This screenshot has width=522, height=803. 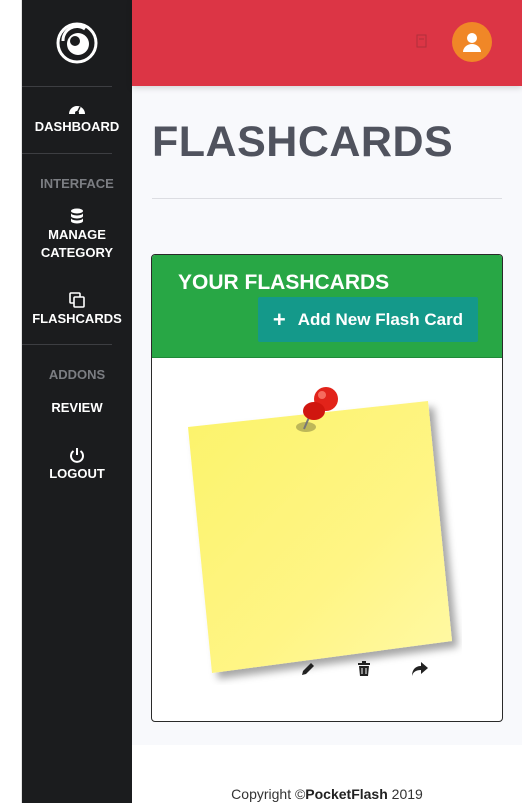 I want to click on sidebar-item-label: REVIEW, so click(x=77, y=407).